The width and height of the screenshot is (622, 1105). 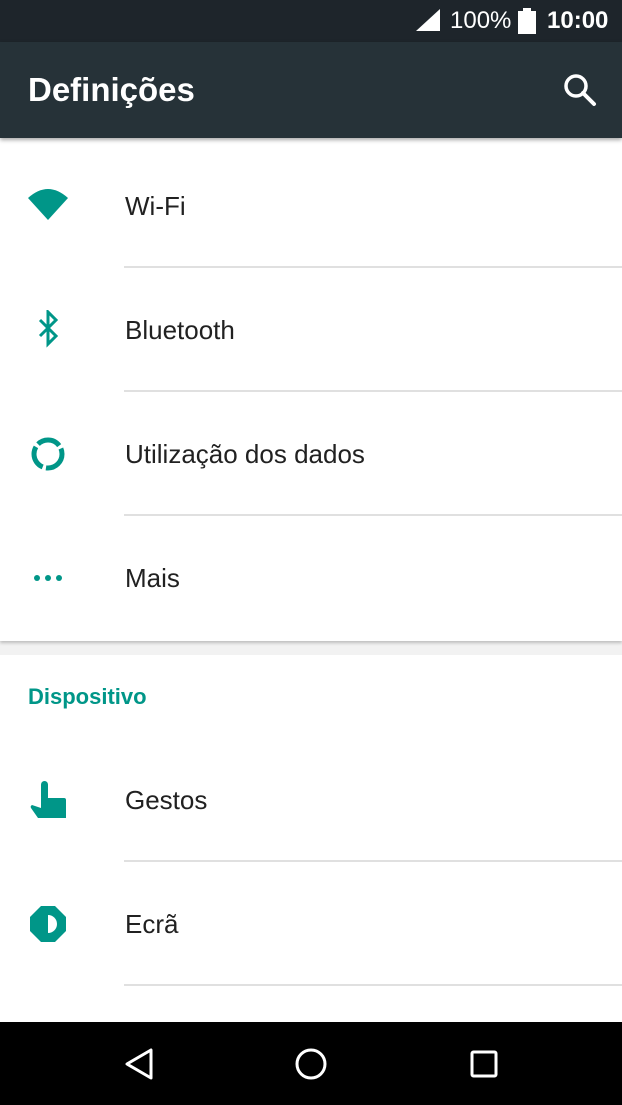 What do you see at coordinates (311, 924) in the screenshot?
I see `settings-item-display: Ecrã` at bounding box center [311, 924].